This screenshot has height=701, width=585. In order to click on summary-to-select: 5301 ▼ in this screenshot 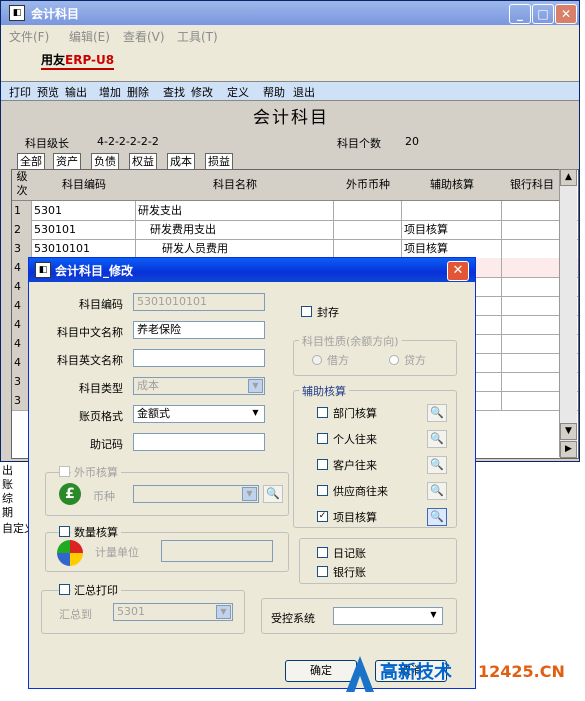, I will do `click(173, 612)`.